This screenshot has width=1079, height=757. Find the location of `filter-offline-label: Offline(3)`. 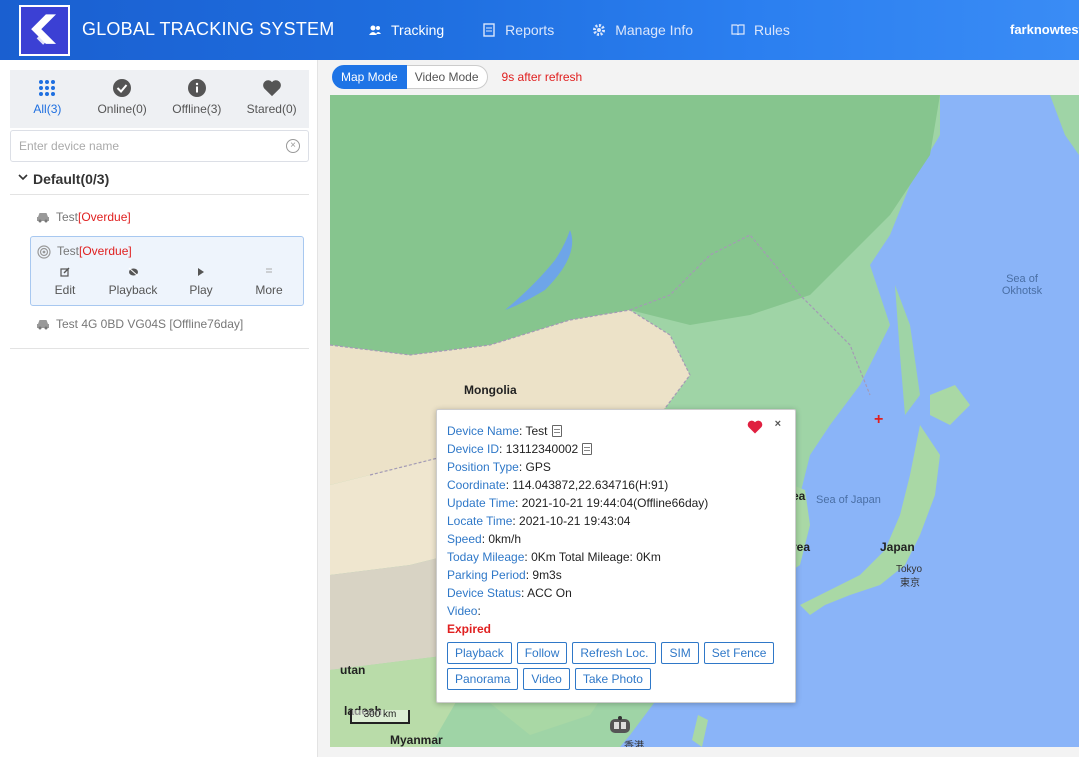

filter-offline-label: Offline(3) is located at coordinates (197, 109).